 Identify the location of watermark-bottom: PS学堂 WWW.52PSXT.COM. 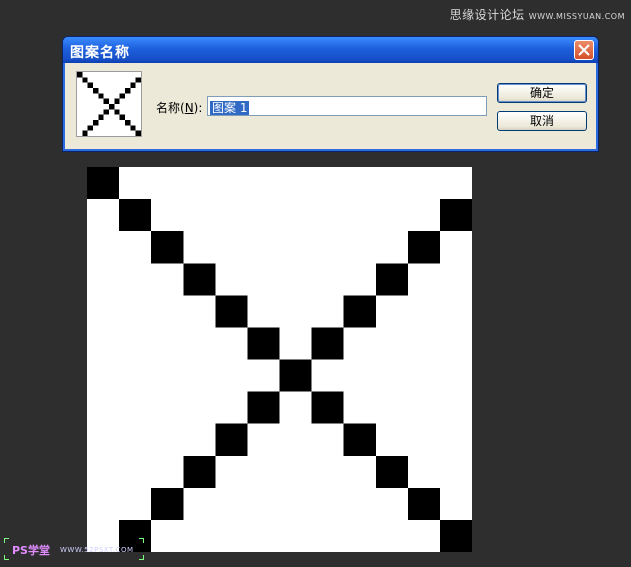
(74, 549).